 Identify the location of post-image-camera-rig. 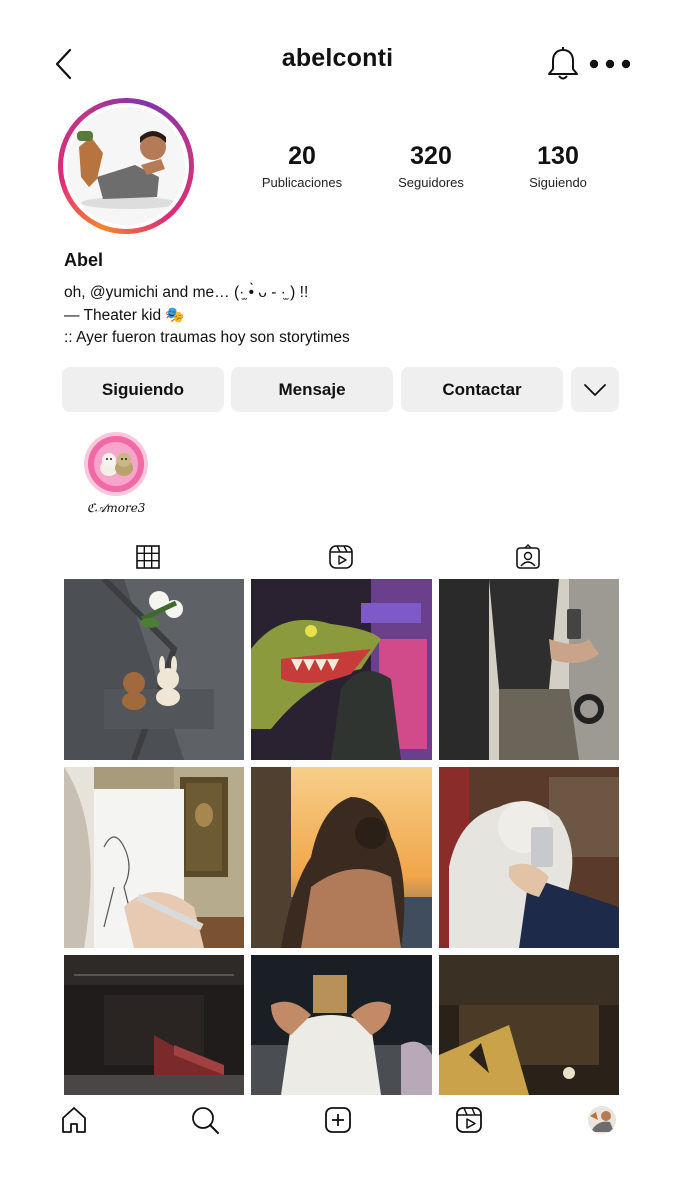
(529, 669).